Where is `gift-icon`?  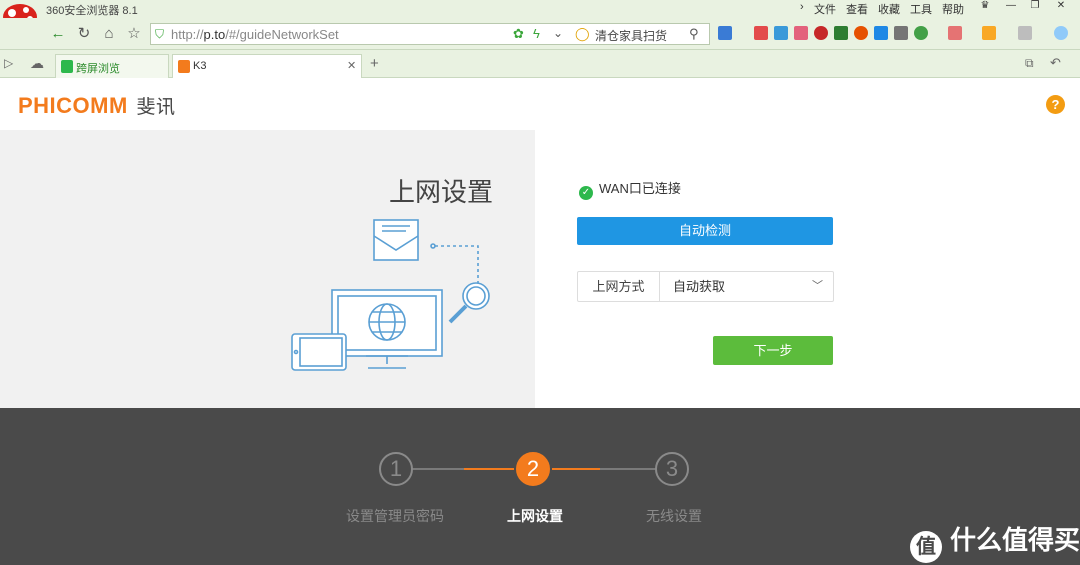 gift-icon is located at coordinates (989, 33).